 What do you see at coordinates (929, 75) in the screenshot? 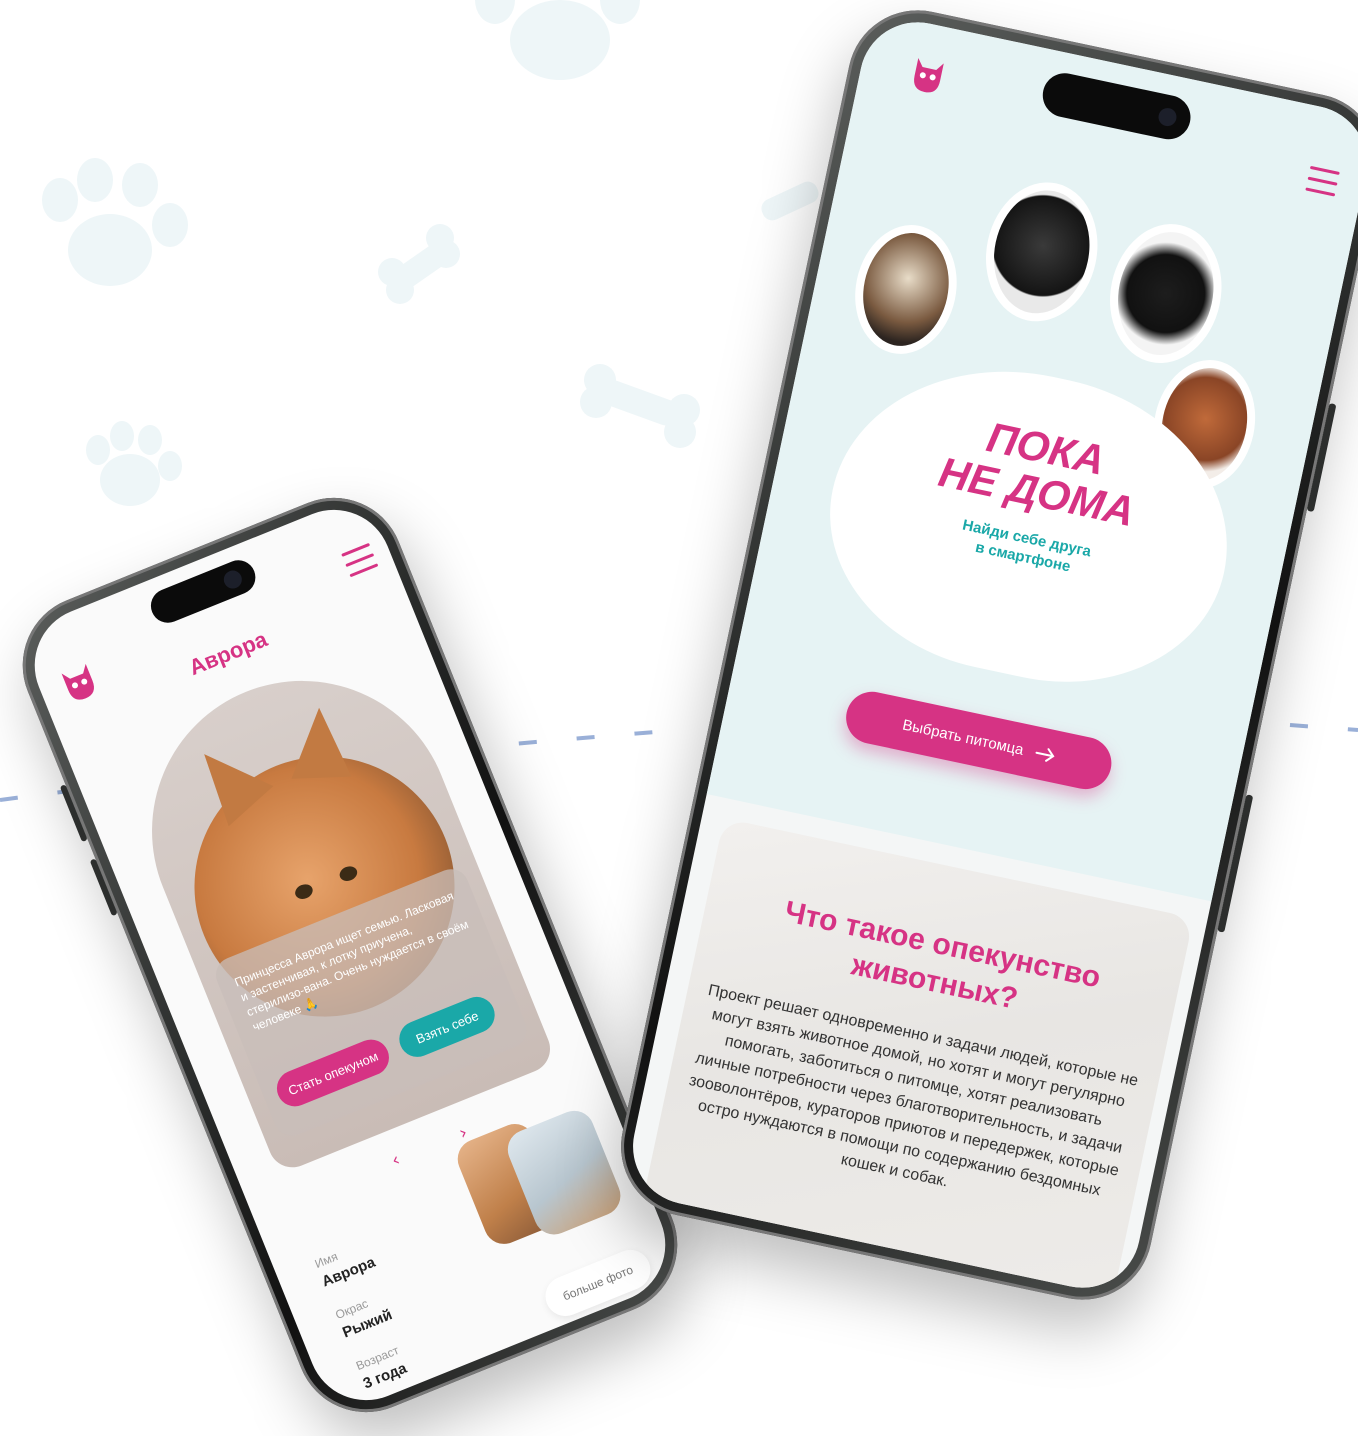
I see `logo-icon` at bounding box center [929, 75].